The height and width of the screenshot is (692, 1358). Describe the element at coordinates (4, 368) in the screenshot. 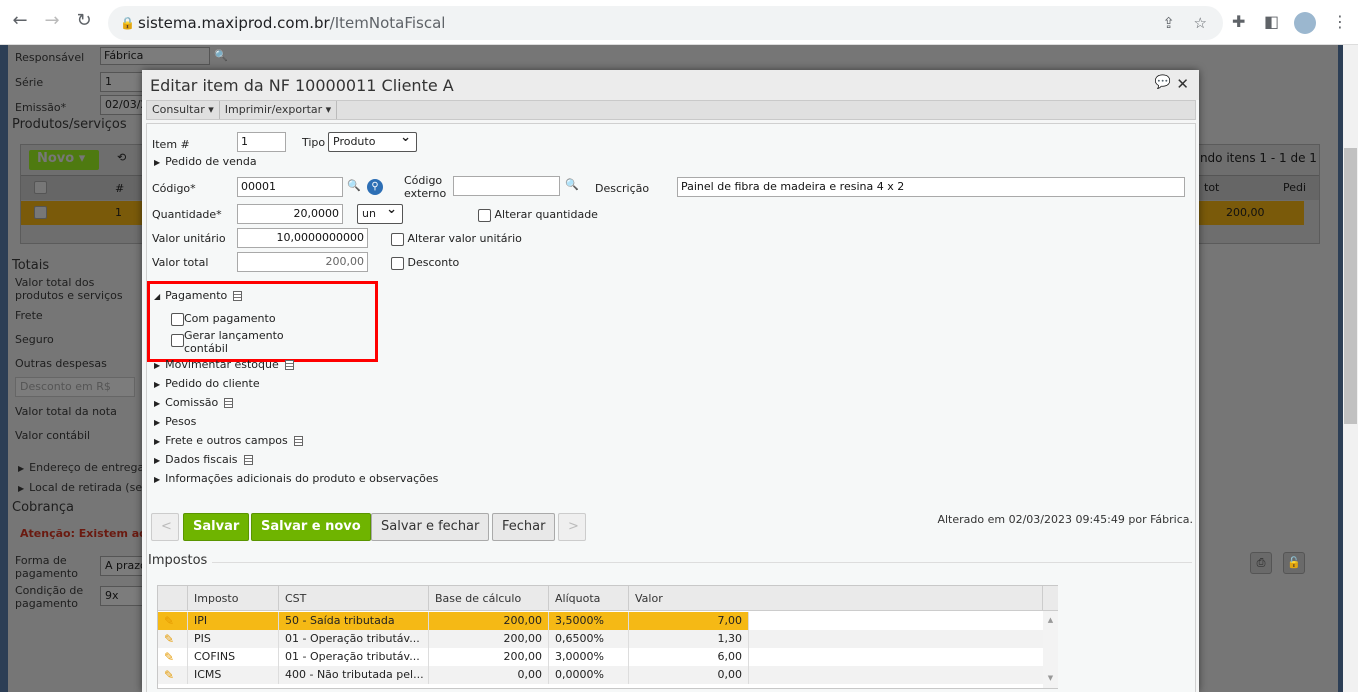

I see `left-sidebar-edge` at that location.